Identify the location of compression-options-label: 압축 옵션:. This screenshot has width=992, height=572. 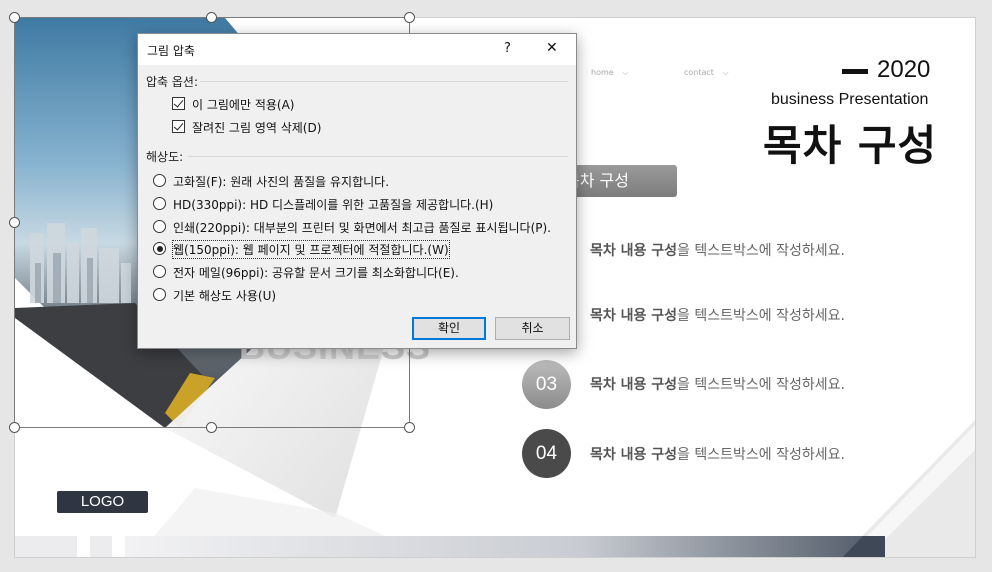
(172, 82).